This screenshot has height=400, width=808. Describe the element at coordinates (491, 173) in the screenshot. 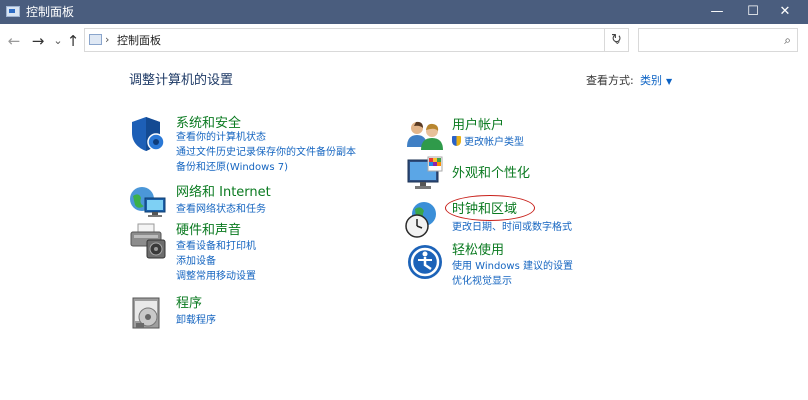

I see `category-appearance: 外观和个性化` at that location.